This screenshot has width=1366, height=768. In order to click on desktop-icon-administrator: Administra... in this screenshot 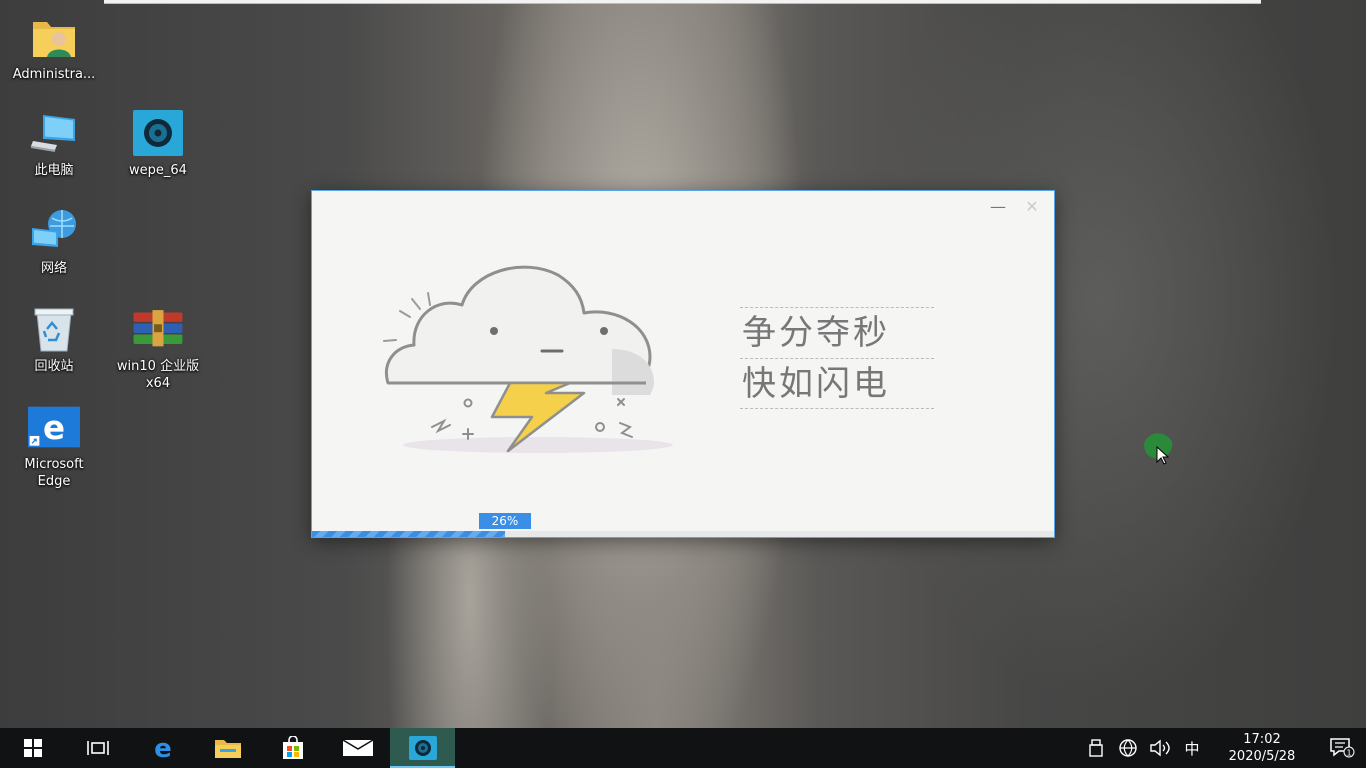, I will do `click(54, 47)`.